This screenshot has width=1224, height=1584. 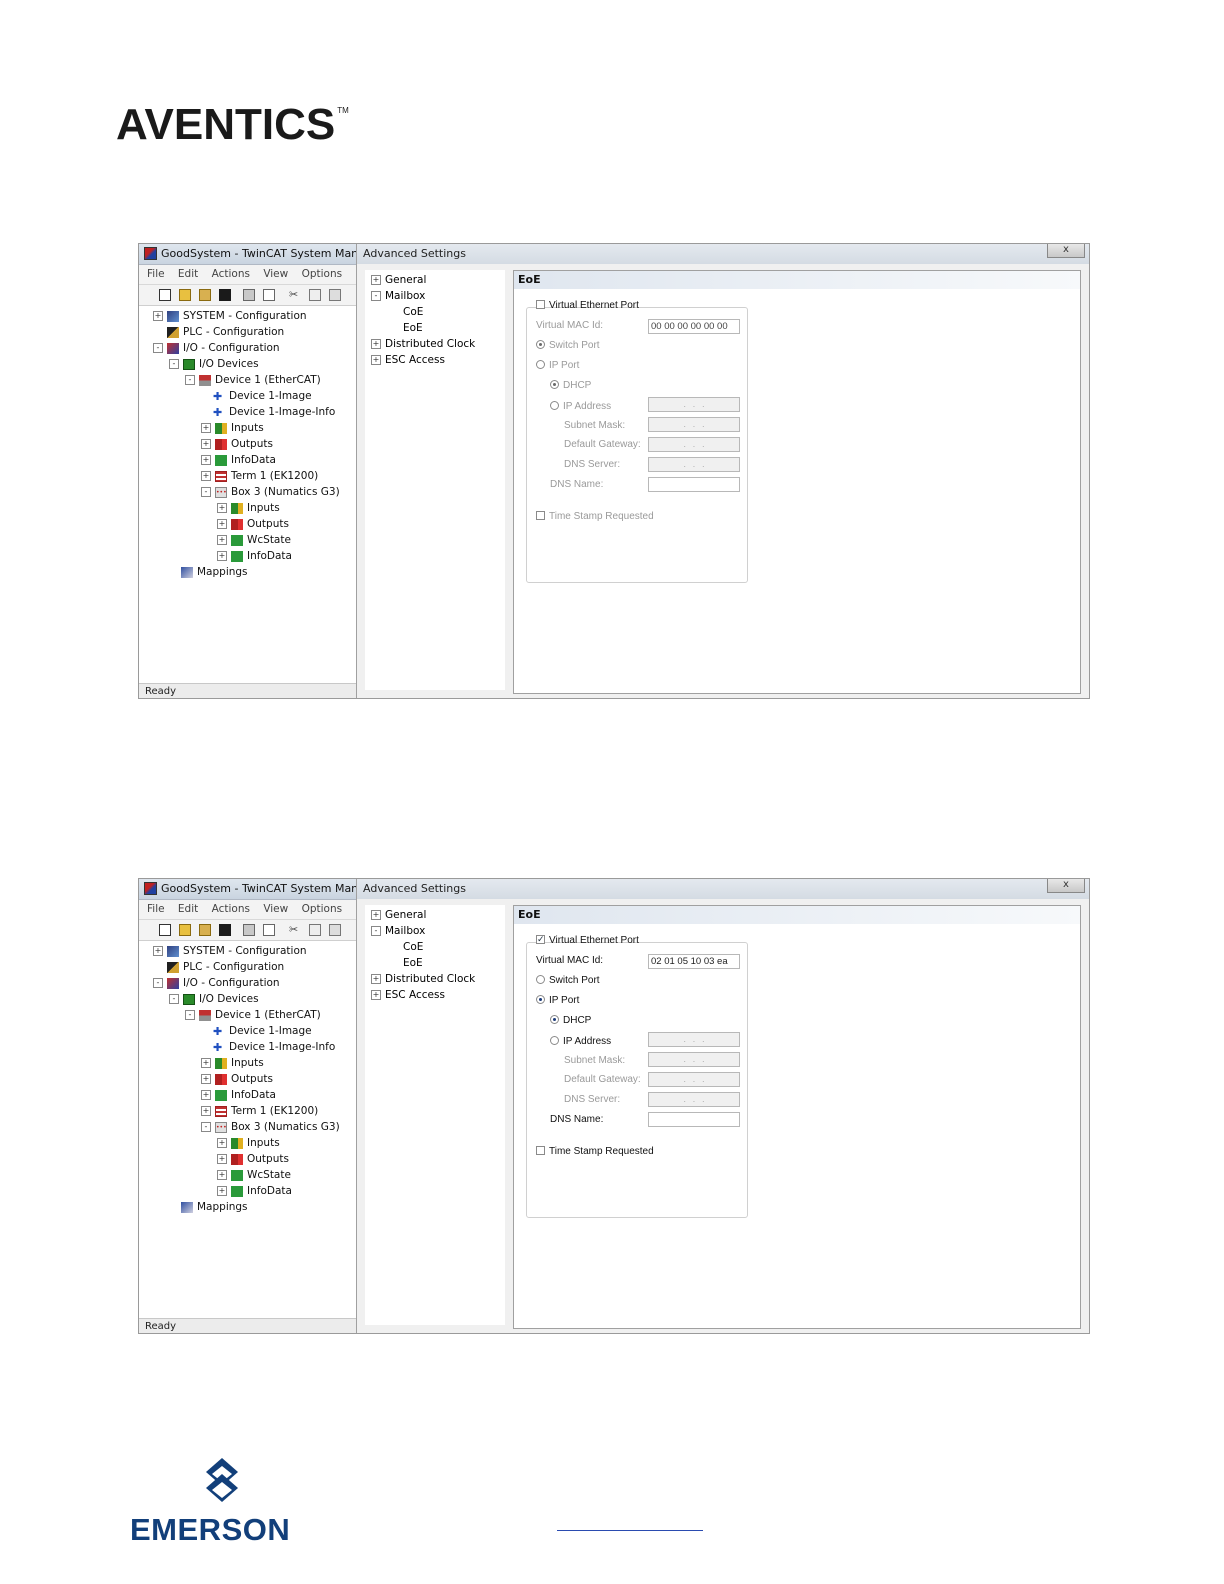 I want to click on mac-field: 00 00 00 00 00 00, so click(x=694, y=326).